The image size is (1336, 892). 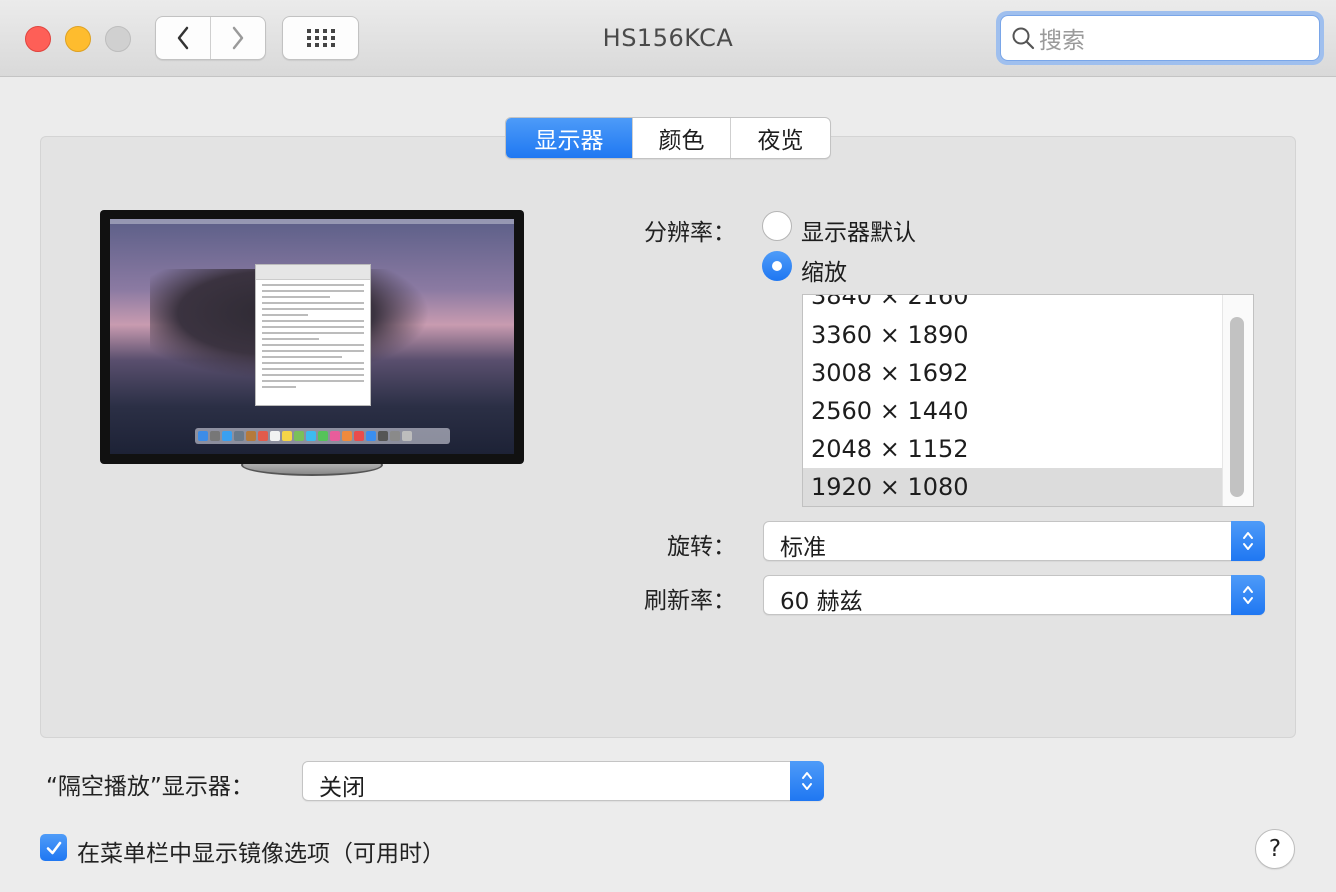 What do you see at coordinates (1013, 335) in the screenshot?
I see `resolution-item: 3360 × 1890` at bounding box center [1013, 335].